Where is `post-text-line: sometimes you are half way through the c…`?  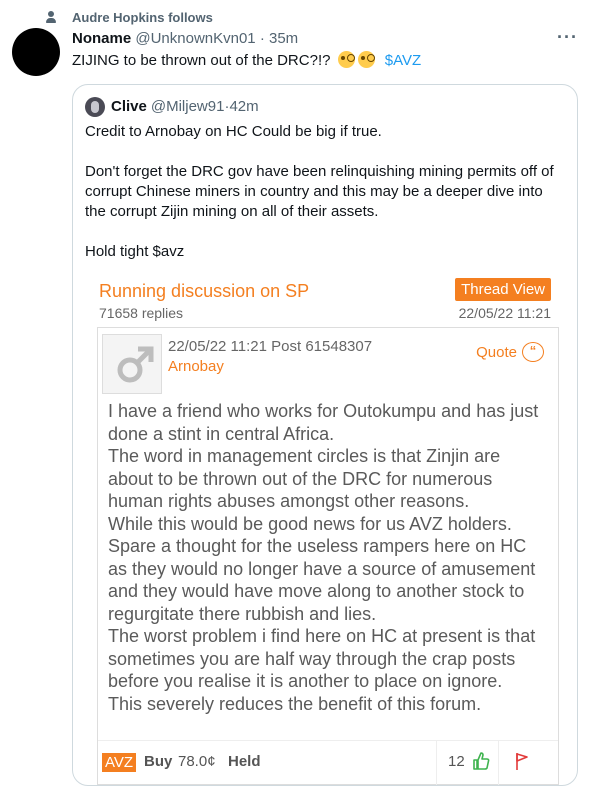 post-text-line: sometimes you are half way through the c… is located at coordinates (312, 658).